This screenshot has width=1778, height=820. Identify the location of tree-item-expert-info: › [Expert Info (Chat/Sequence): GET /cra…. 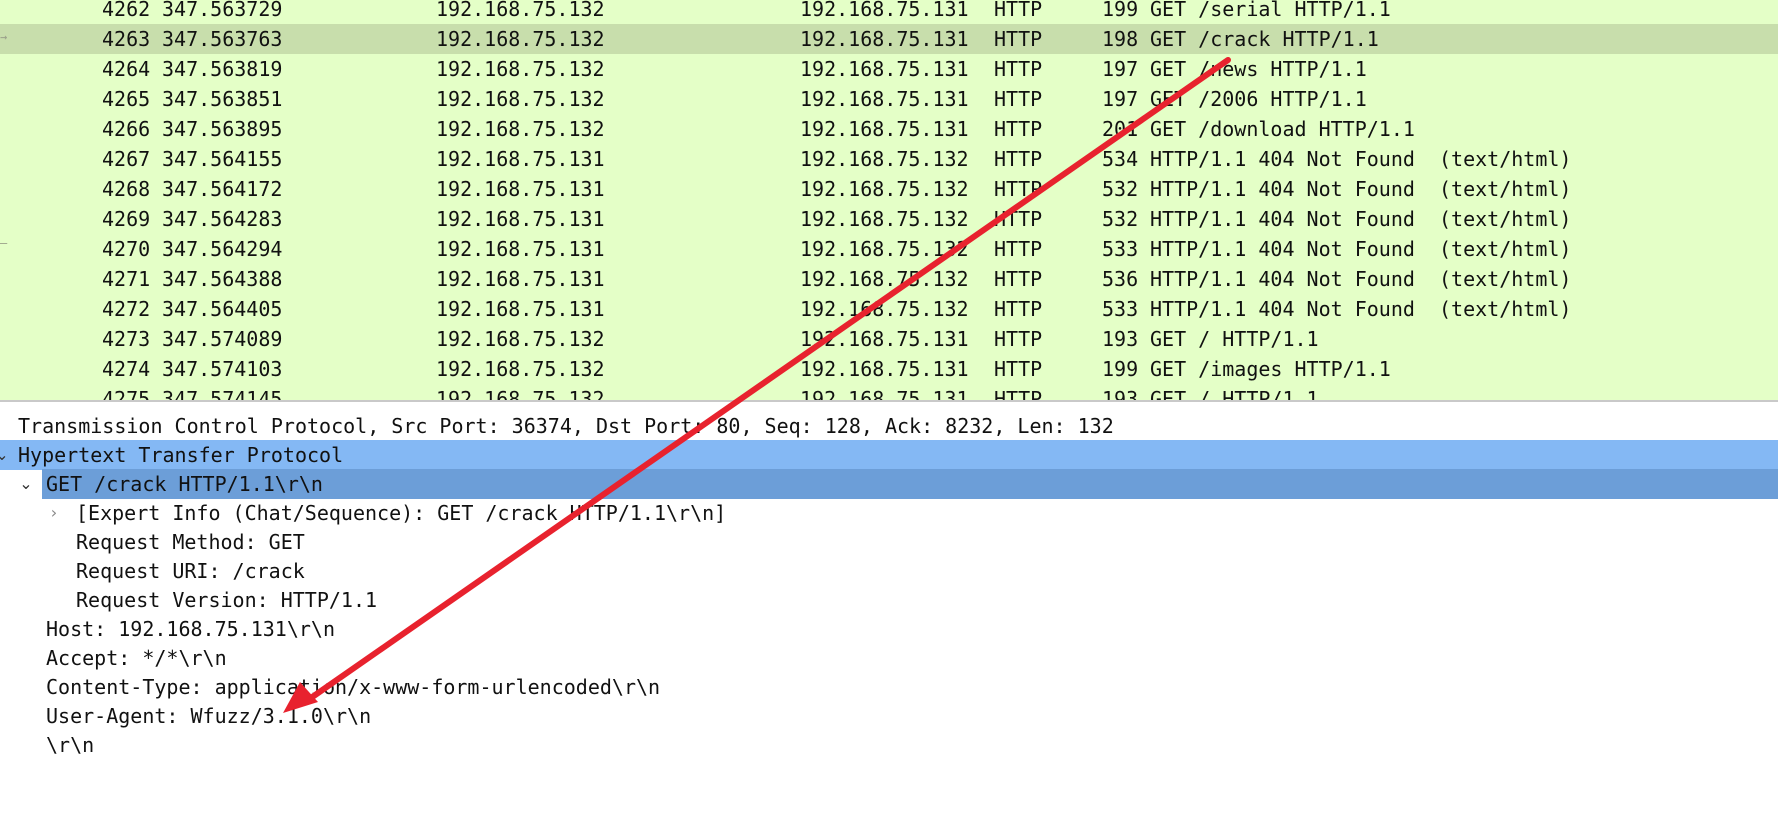
(889, 513).